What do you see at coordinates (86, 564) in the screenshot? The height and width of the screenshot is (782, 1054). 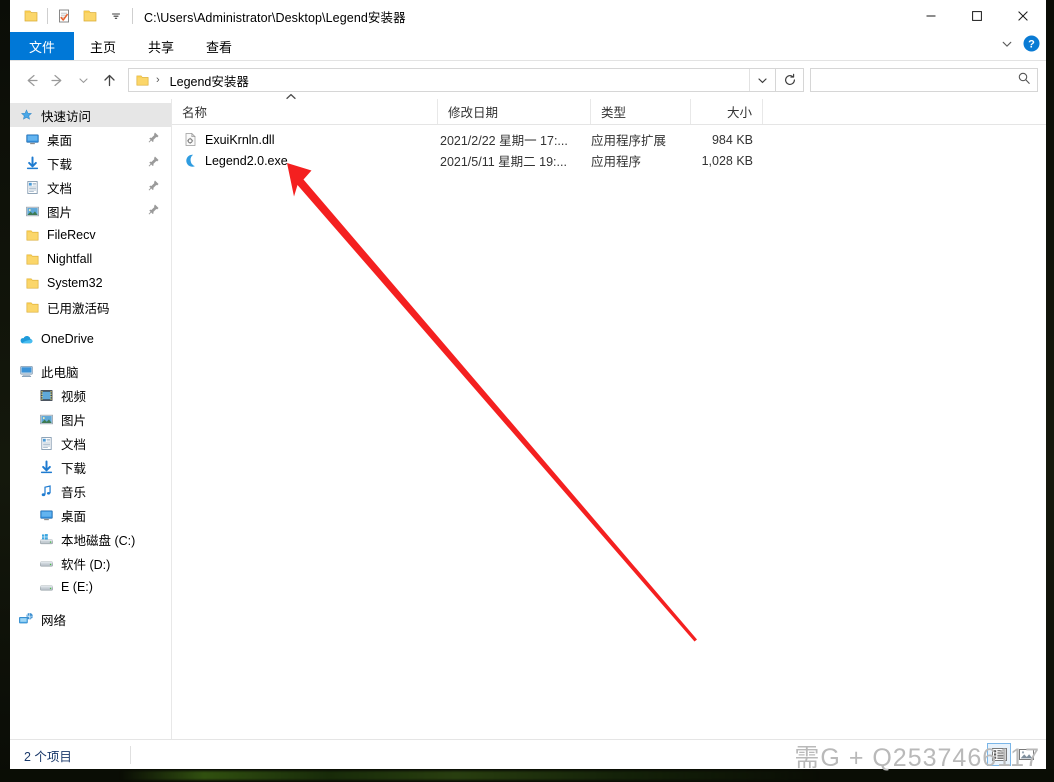 I see `sidebar-item-label: 软件 (D:)` at bounding box center [86, 564].